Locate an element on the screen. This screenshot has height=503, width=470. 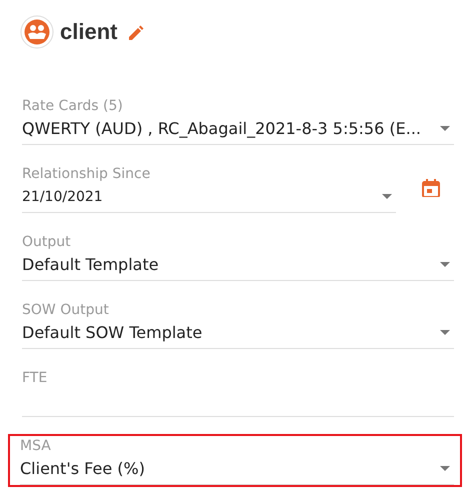
field-label: SOW Output is located at coordinates (66, 310).